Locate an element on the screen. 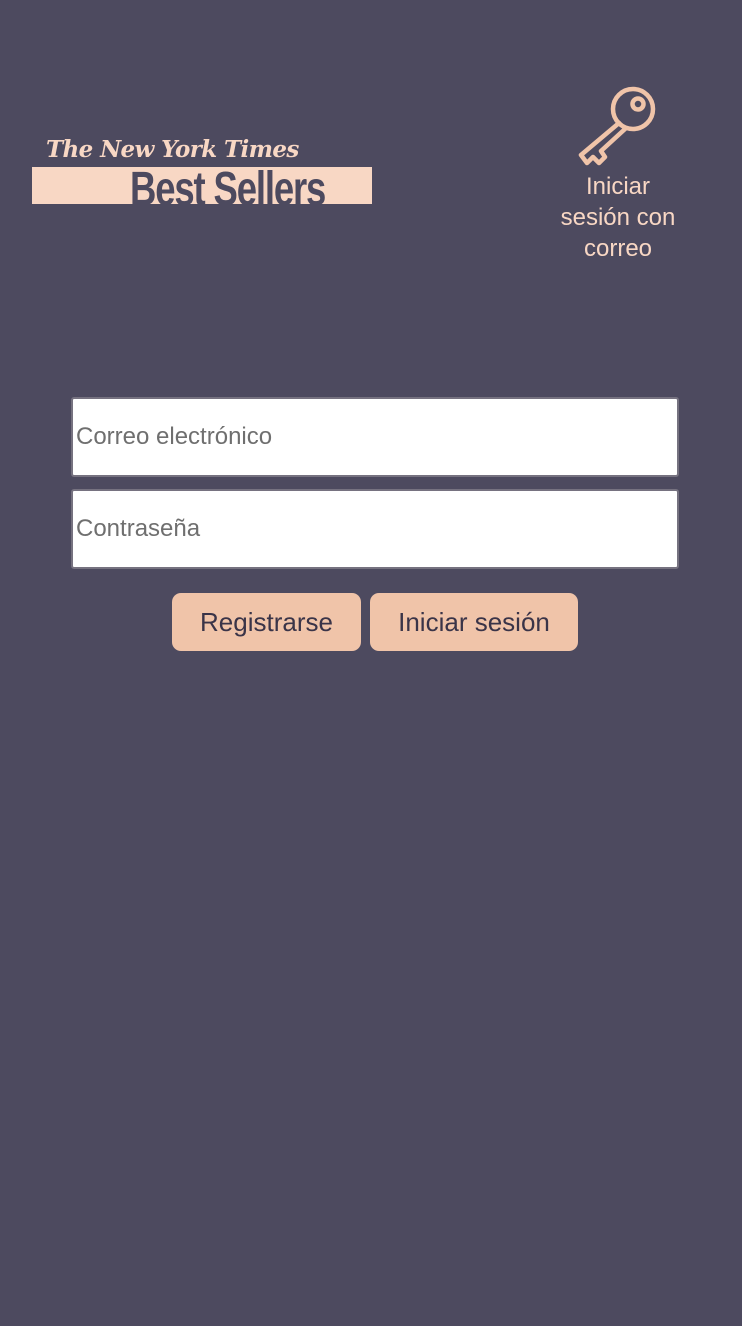 The image size is (742, 1326). email-field is located at coordinates (375, 437).